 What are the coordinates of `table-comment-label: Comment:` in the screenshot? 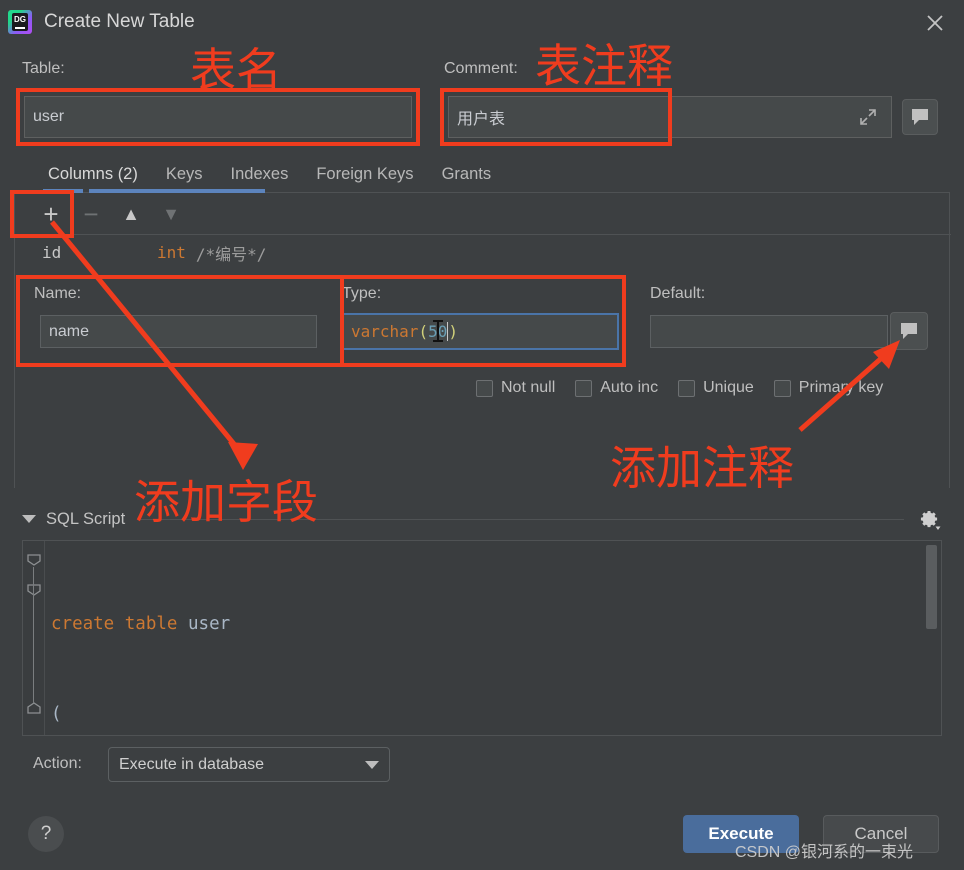 It's located at (481, 68).